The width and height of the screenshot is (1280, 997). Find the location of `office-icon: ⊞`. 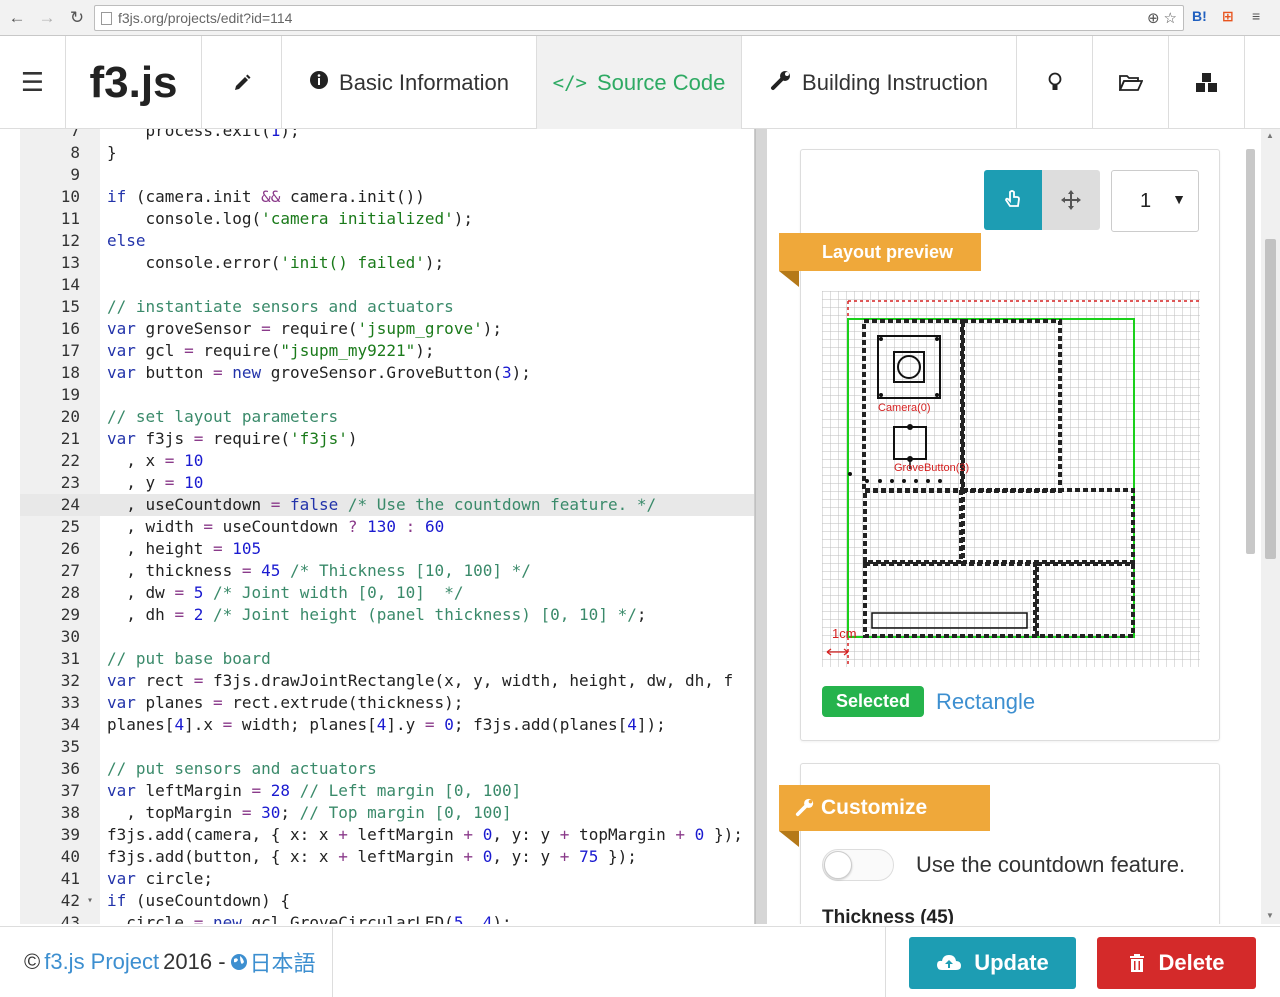

office-icon: ⊞ is located at coordinates (1228, 16).